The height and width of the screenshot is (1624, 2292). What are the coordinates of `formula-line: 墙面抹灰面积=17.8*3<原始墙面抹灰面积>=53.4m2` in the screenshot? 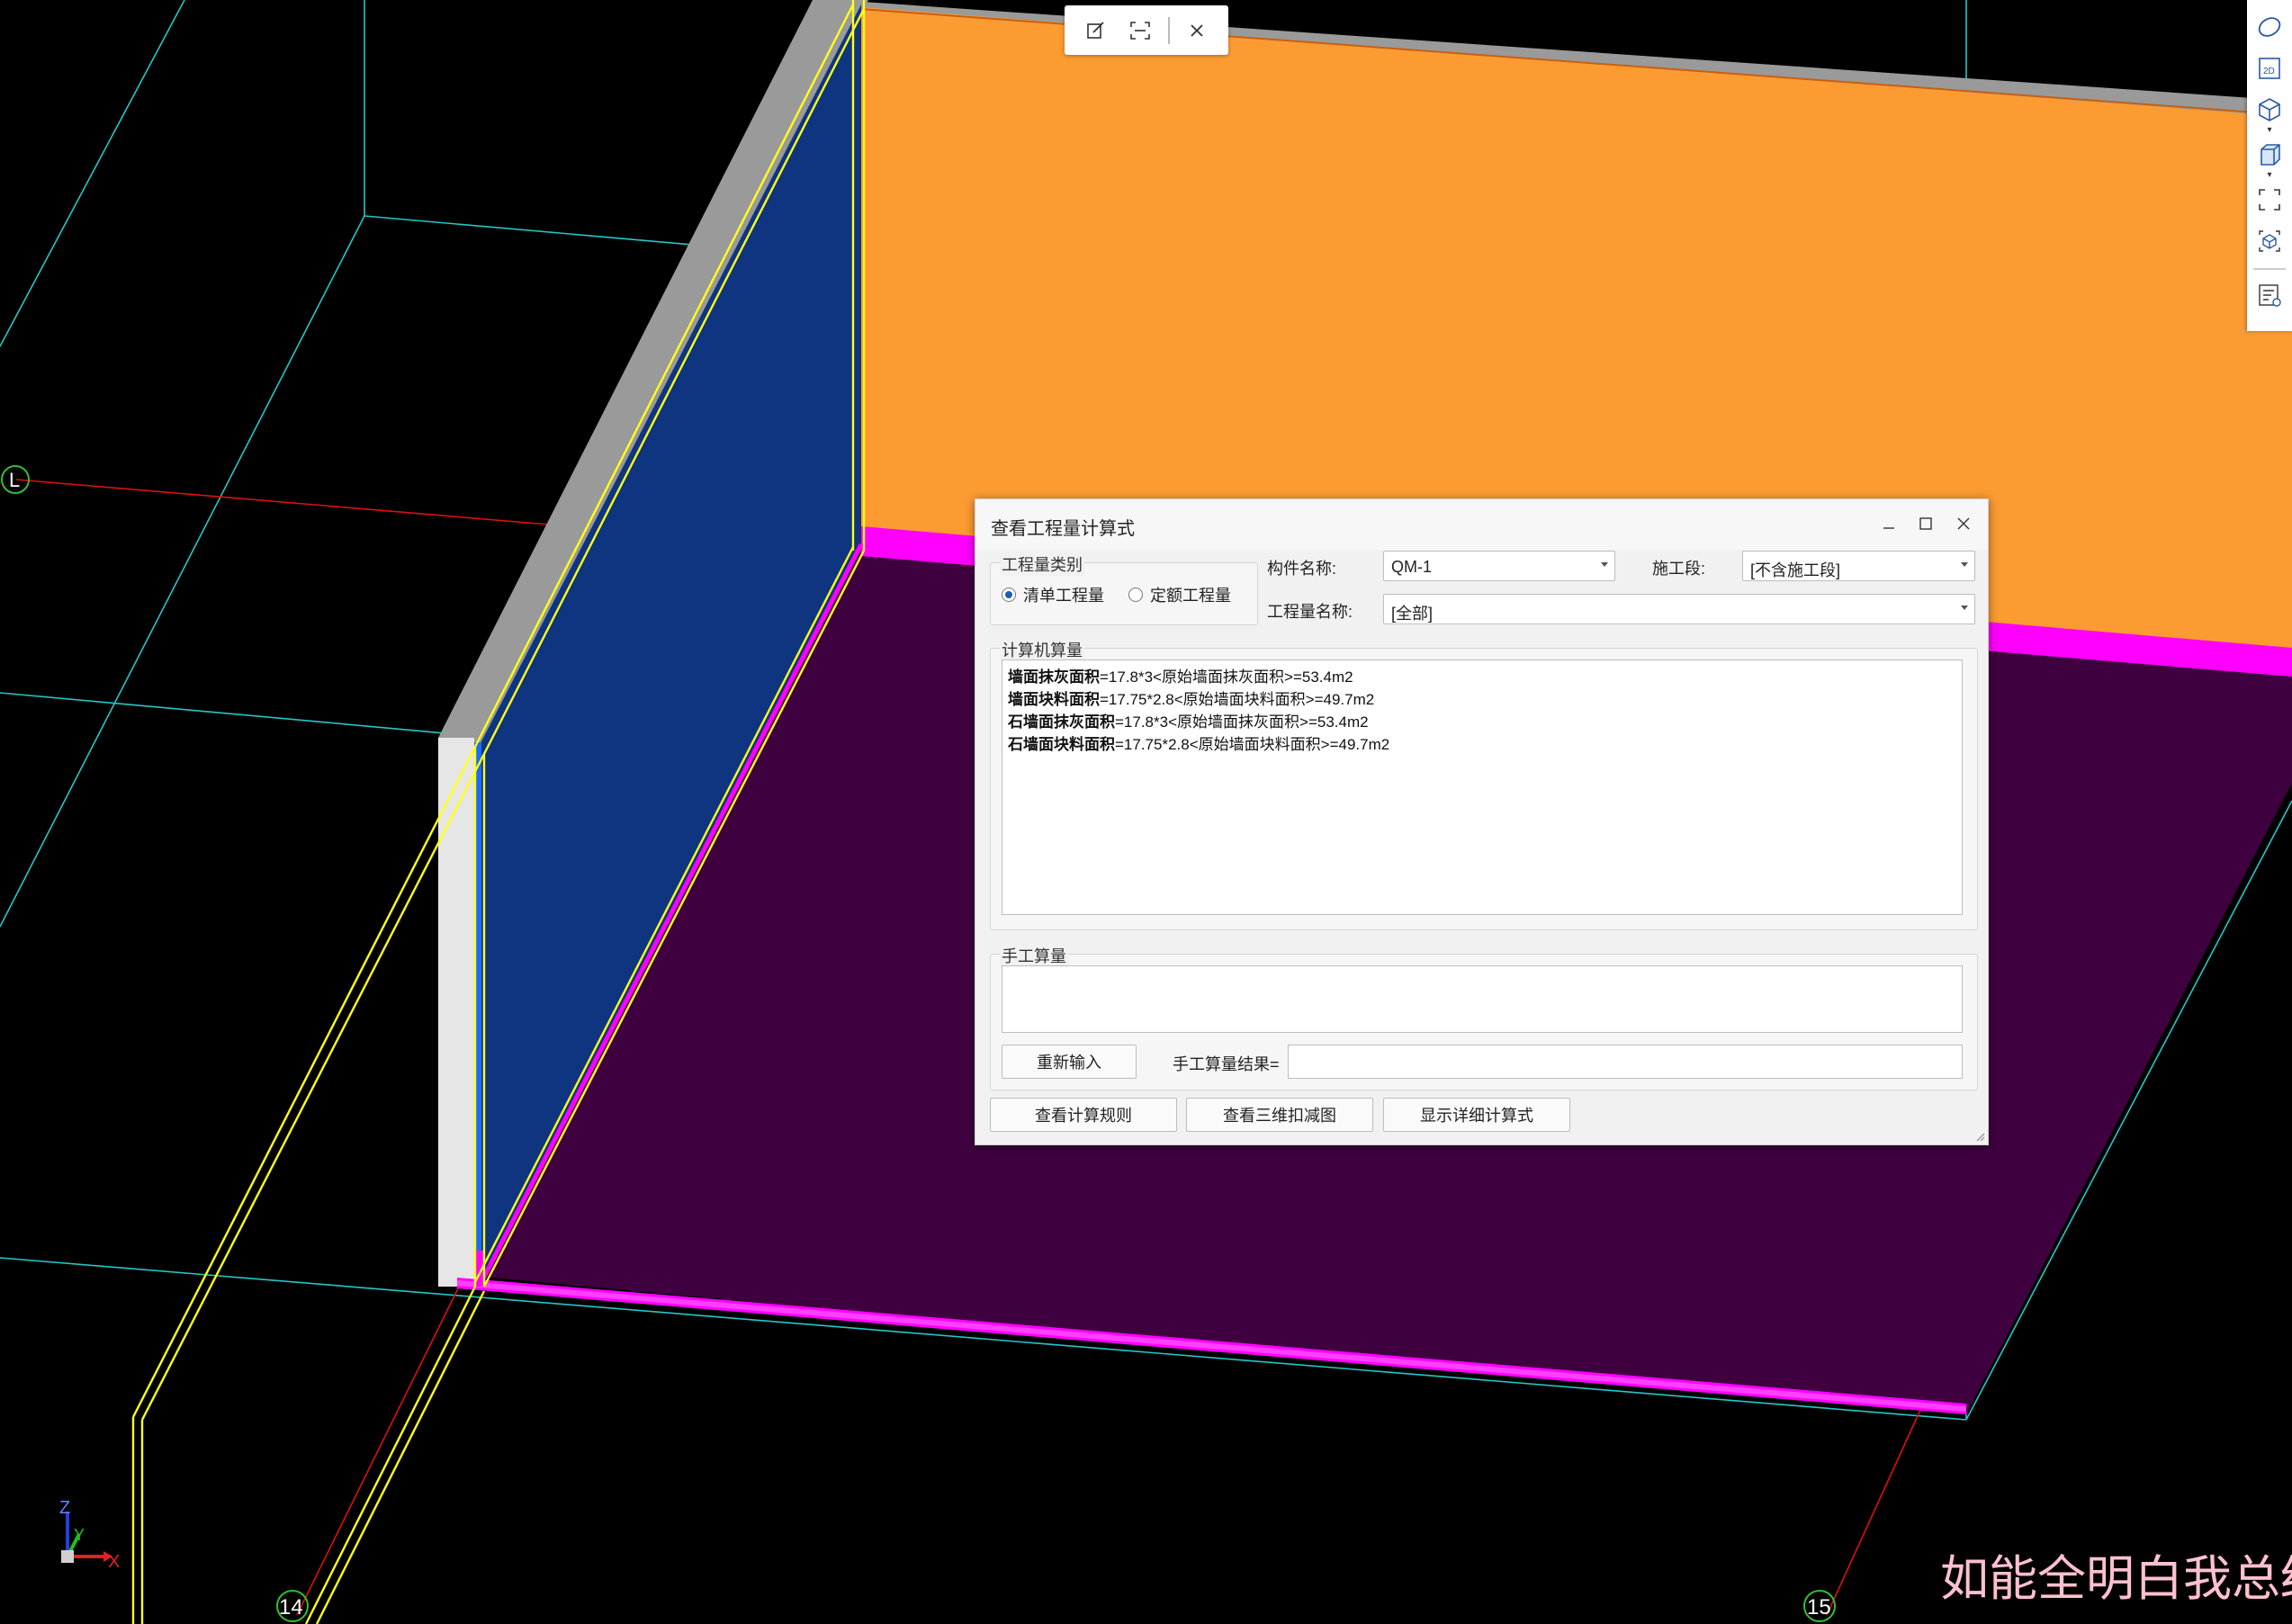 It's located at (1482, 677).